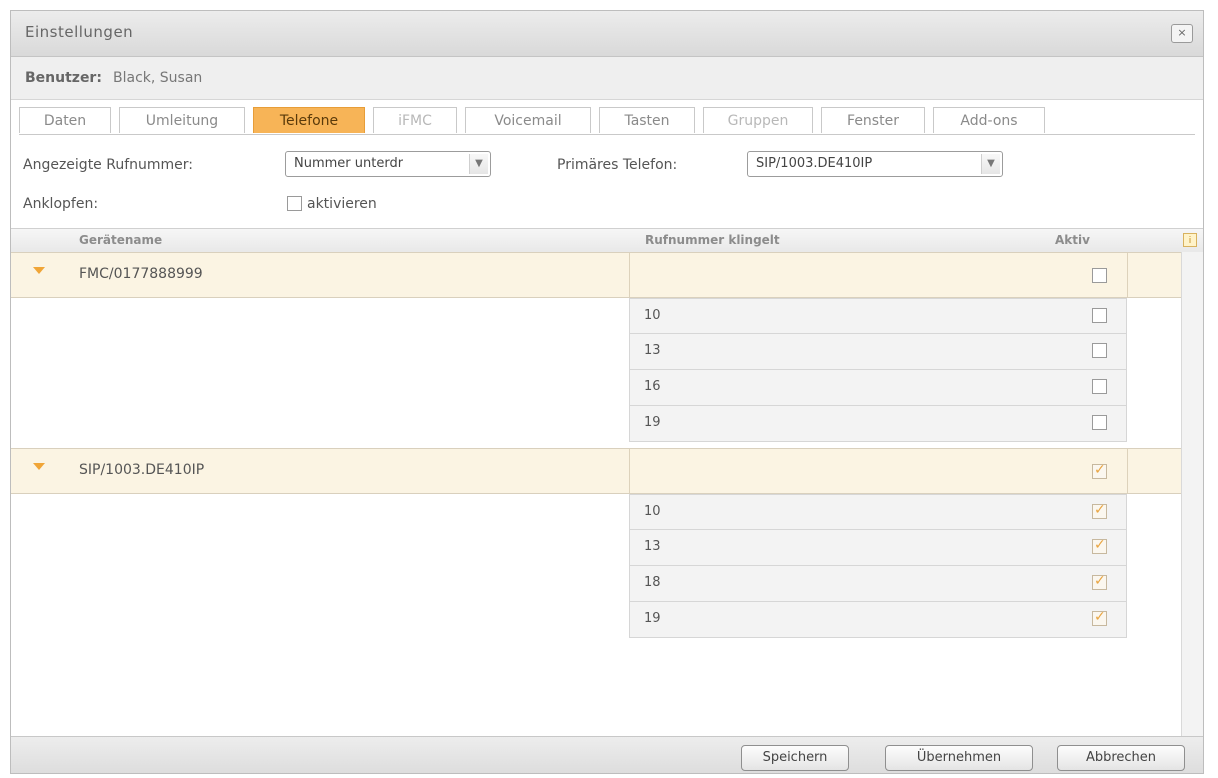 The height and width of the screenshot is (778, 1218). I want to click on column-rings: Rufnummer klingelt, so click(712, 240).